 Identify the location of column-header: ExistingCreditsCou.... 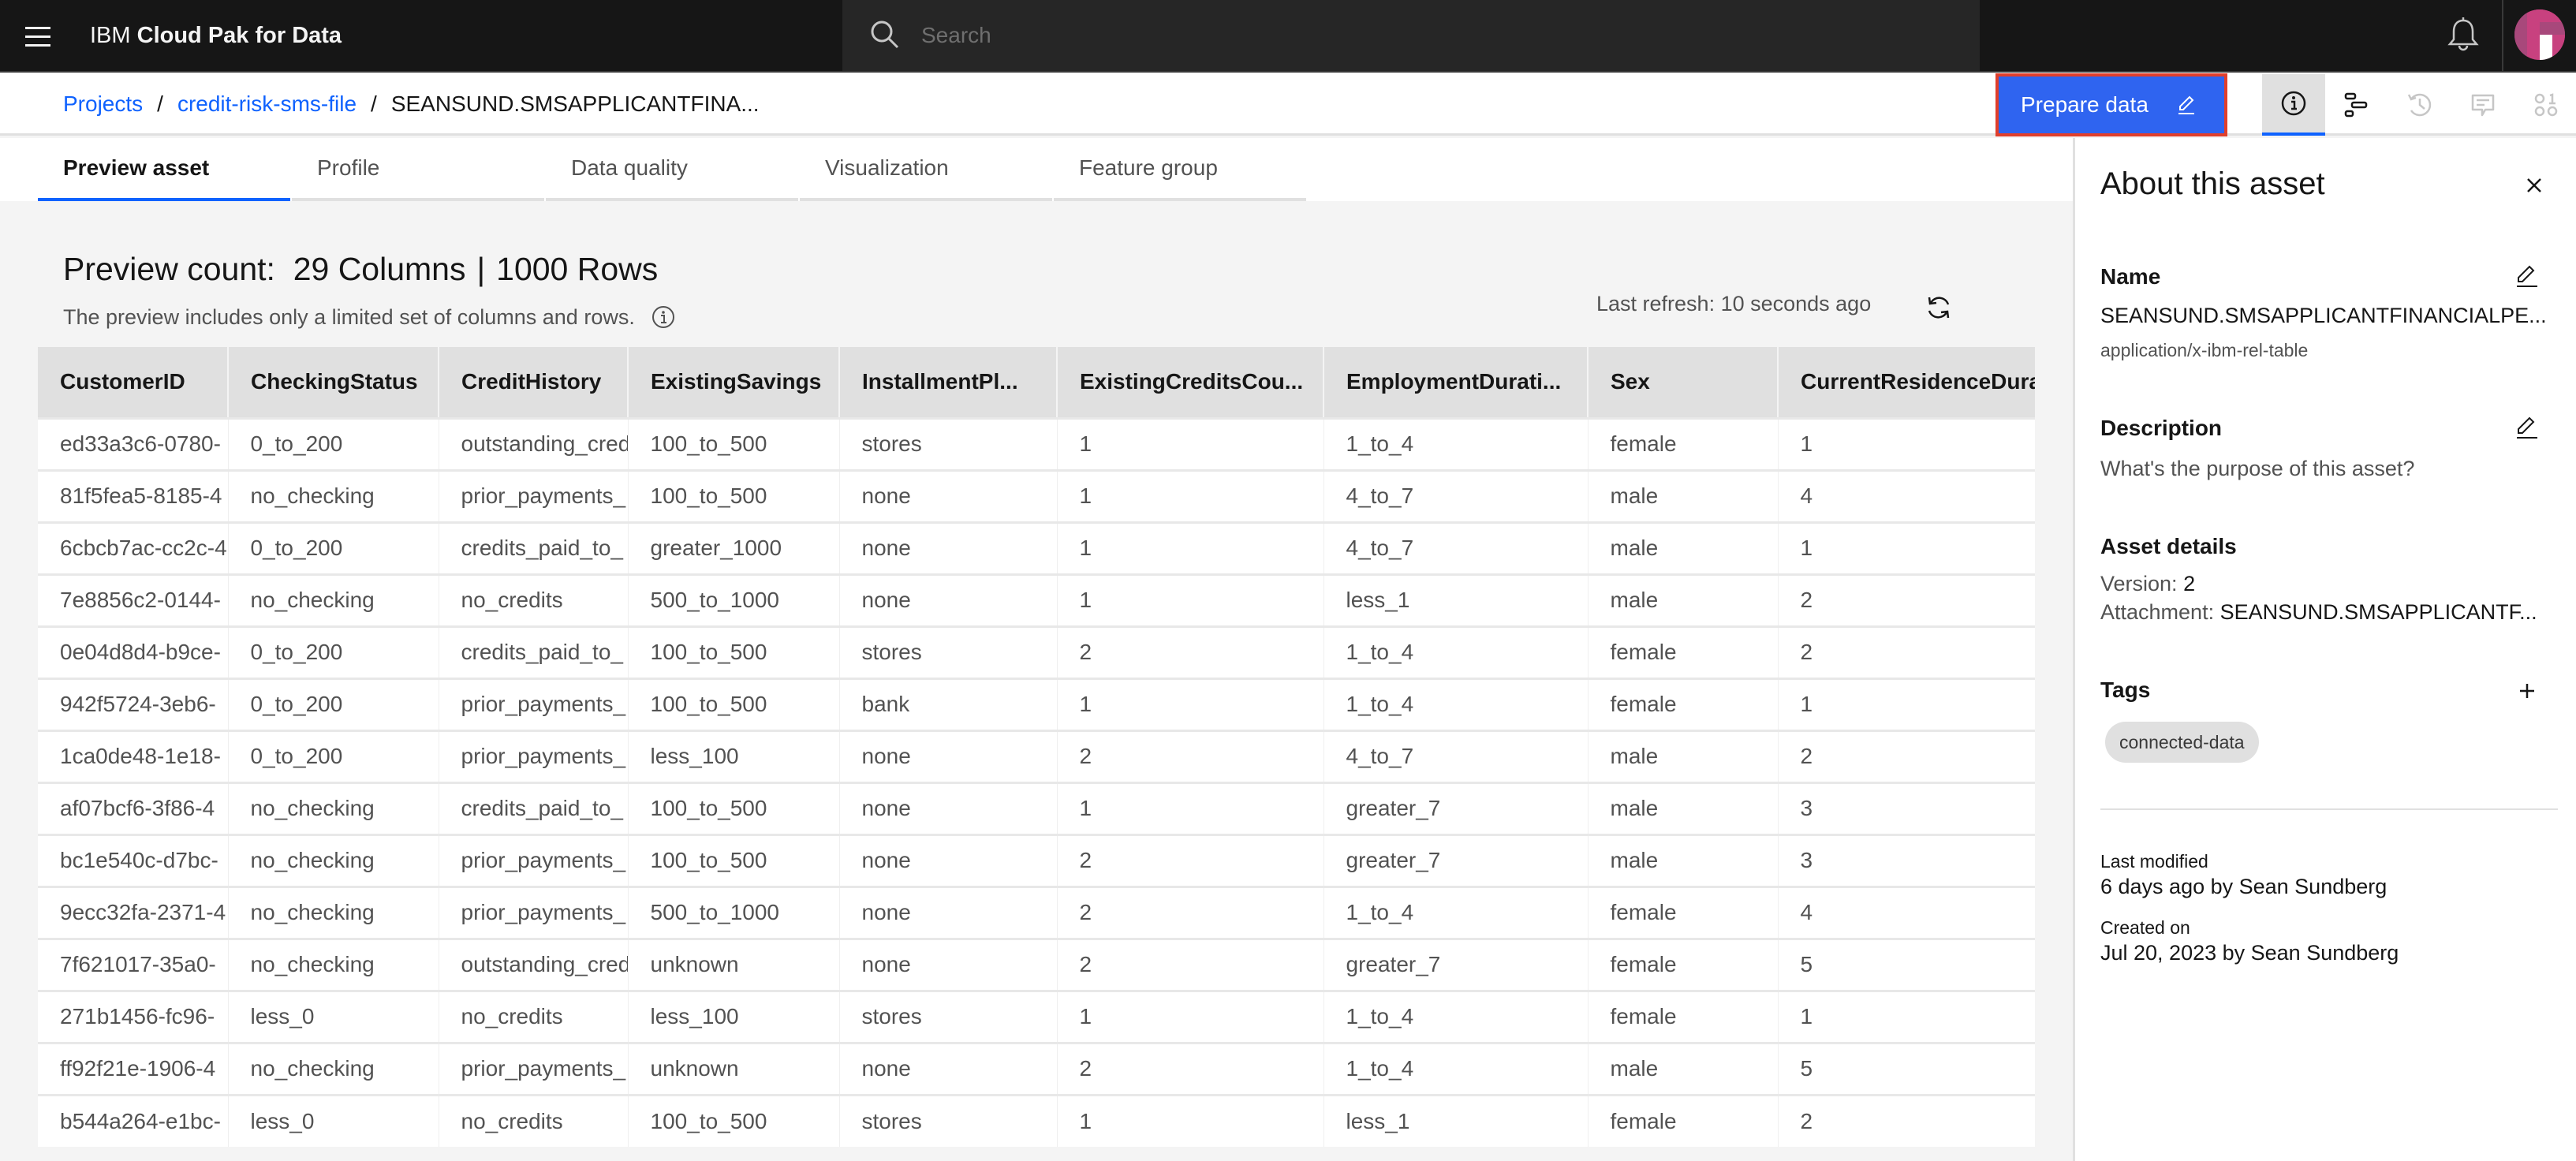
(1190, 382).